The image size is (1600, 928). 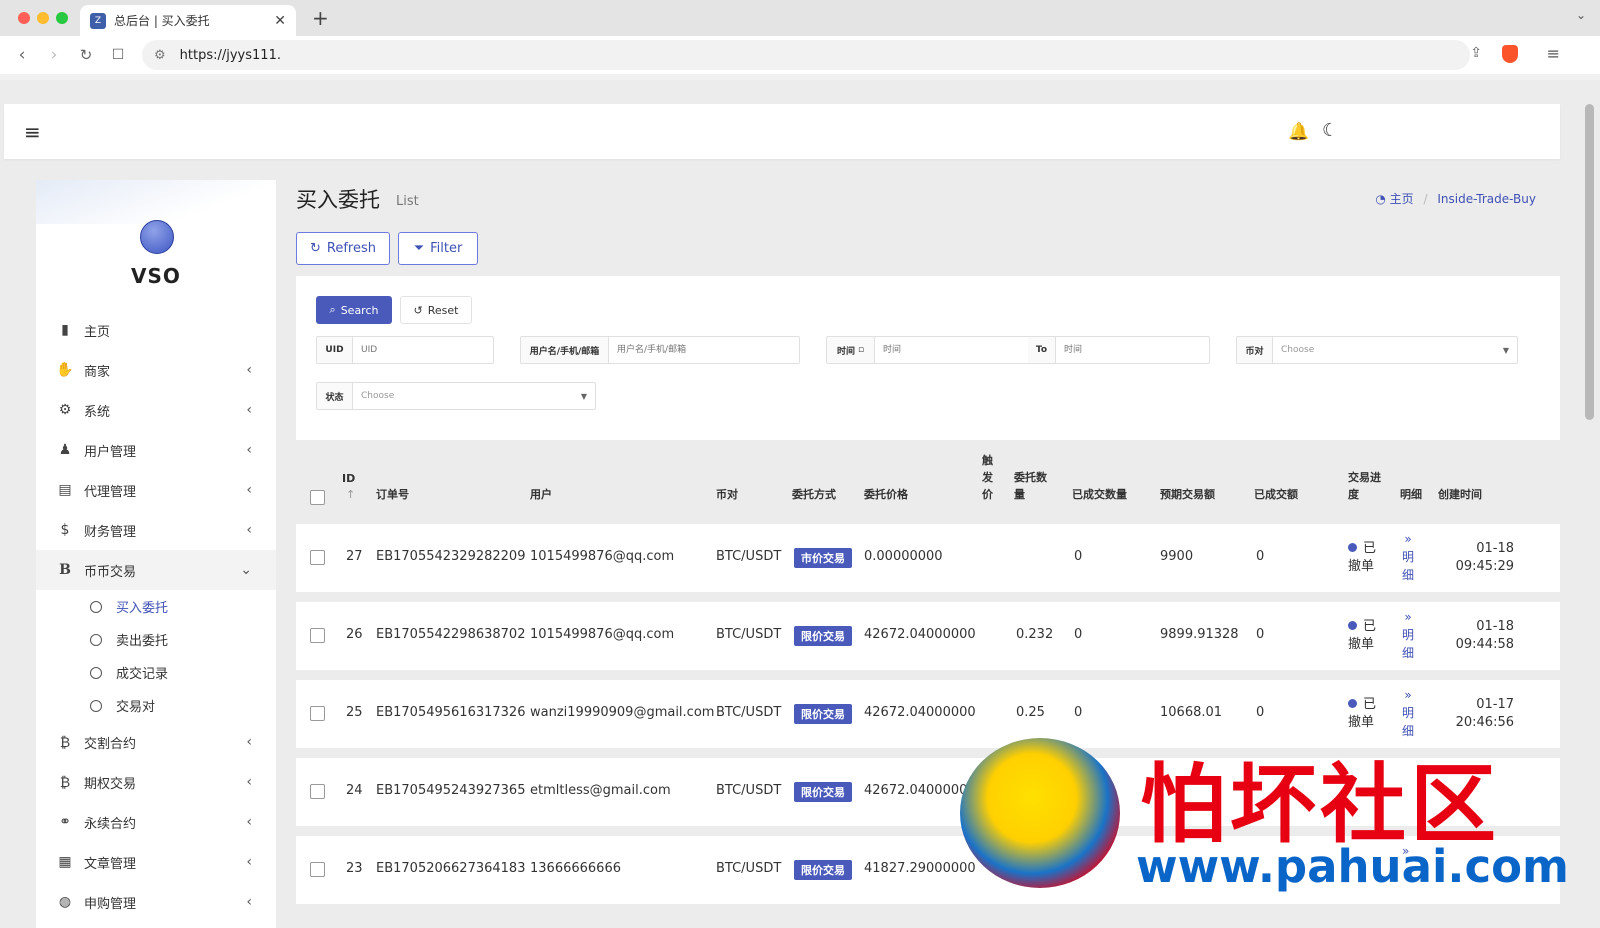 I want to click on select-all-checkbox, so click(x=317, y=497).